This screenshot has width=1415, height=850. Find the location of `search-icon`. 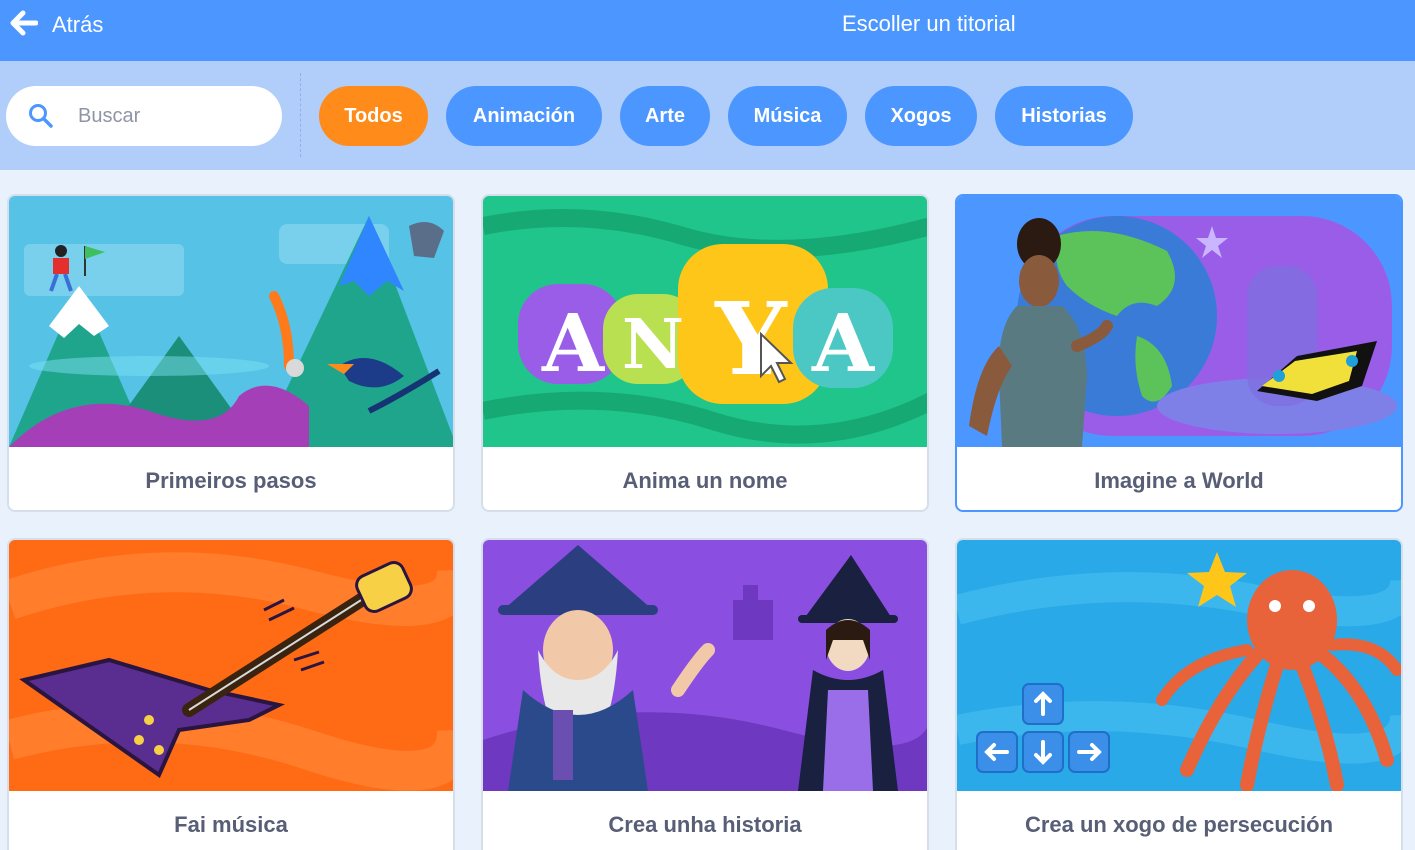

search-icon is located at coordinates (43, 116).